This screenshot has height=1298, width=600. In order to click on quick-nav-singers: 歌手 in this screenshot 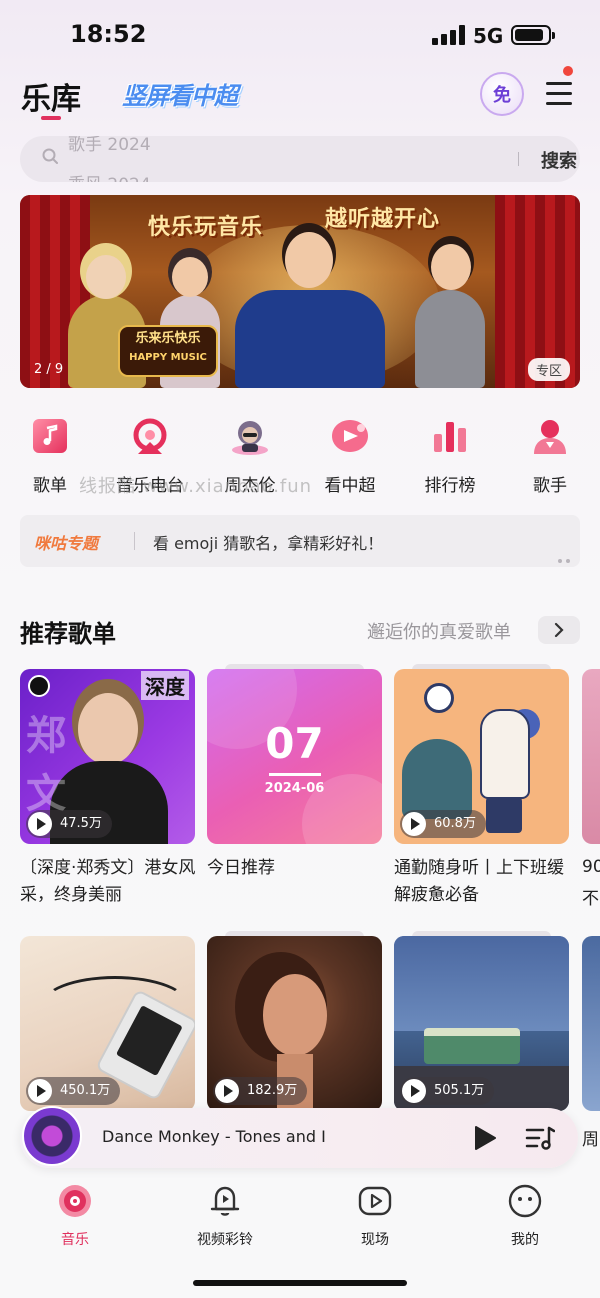, I will do `click(550, 453)`.